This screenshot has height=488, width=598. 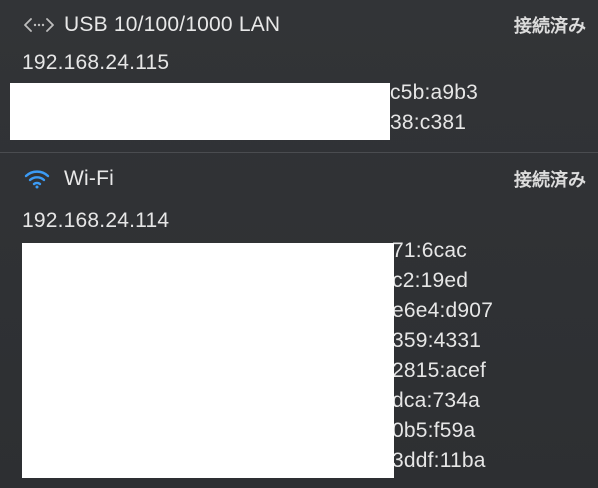 What do you see at coordinates (550, 26) in the screenshot?
I see `usb-lan-status: 接続済み` at bounding box center [550, 26].